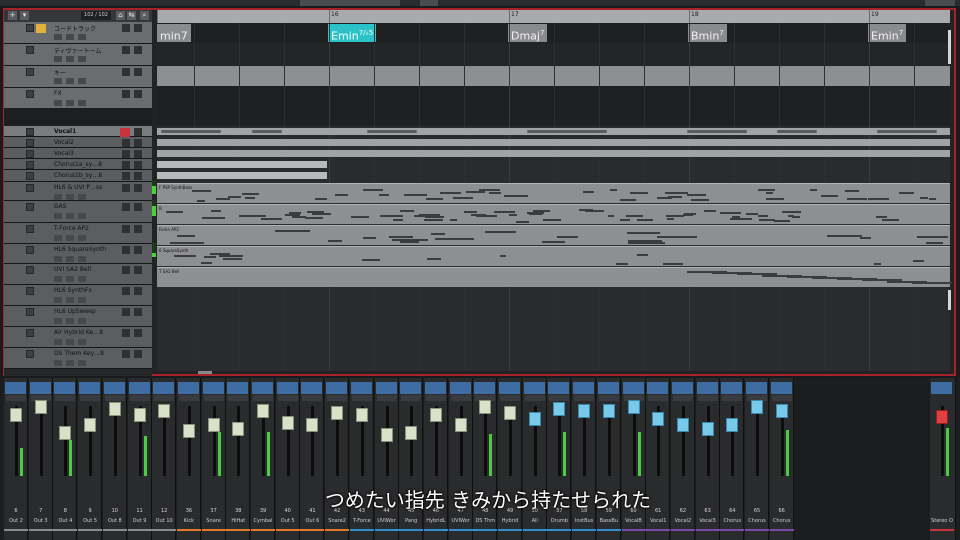 This screenshot has width=960, height=540. What do you see at coordinates (634, 521) in the screenshot?
I see `channel-name: VocalB` at bounding box center [634, 521].